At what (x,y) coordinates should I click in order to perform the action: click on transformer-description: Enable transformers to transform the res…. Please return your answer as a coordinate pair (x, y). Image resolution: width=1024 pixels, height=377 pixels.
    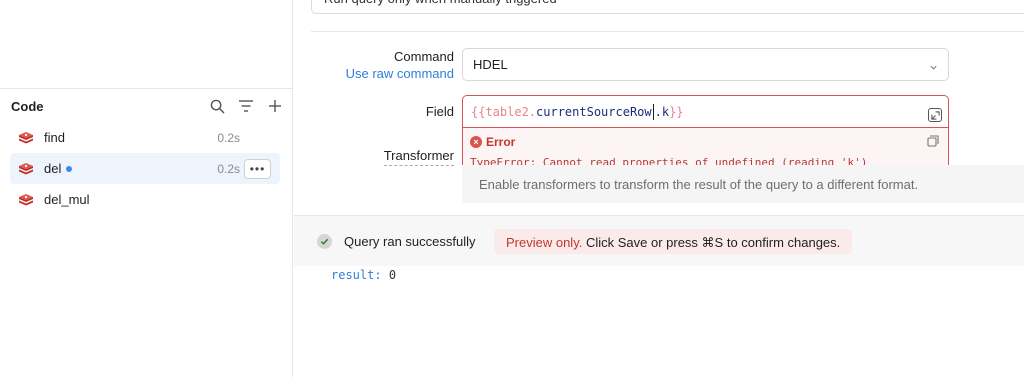
    Looking at the image, I should click on (743, 184).